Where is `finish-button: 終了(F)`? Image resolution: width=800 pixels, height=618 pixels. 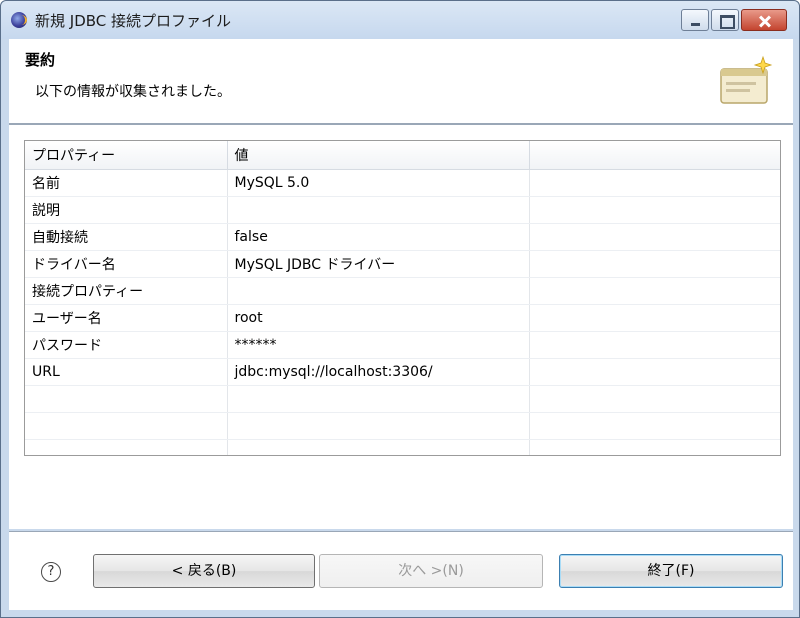 finish-button: 終了(F) is located at coordinates (671, 571).